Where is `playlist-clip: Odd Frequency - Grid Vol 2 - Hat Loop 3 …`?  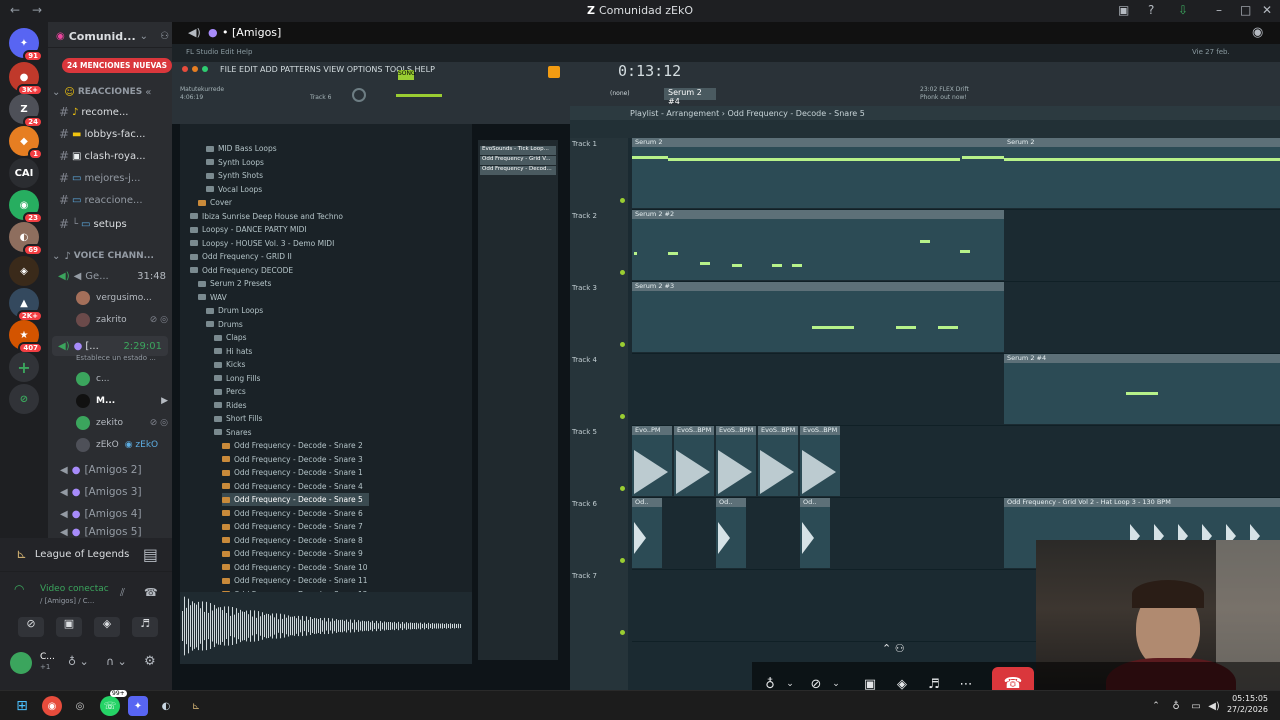
playlist-clip: Odd Frequency - Grid Vol 2 - Hat Loop 3 … is located at coordinates (1142, 502).